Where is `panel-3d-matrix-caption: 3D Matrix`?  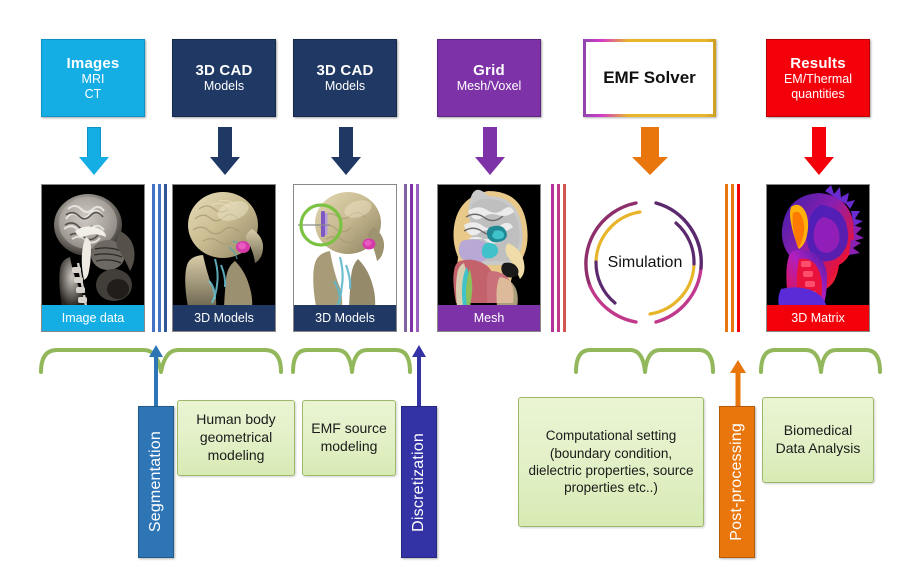 panel-3d-matrix-caption: 3D Matrix is located at coordinates (818, 318).